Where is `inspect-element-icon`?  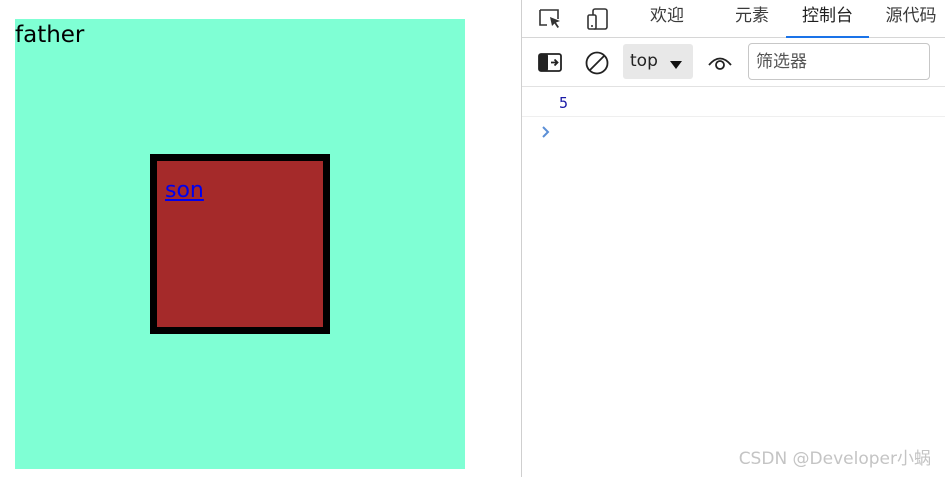 inspect-element-icon is located at coordinates (550, 19).